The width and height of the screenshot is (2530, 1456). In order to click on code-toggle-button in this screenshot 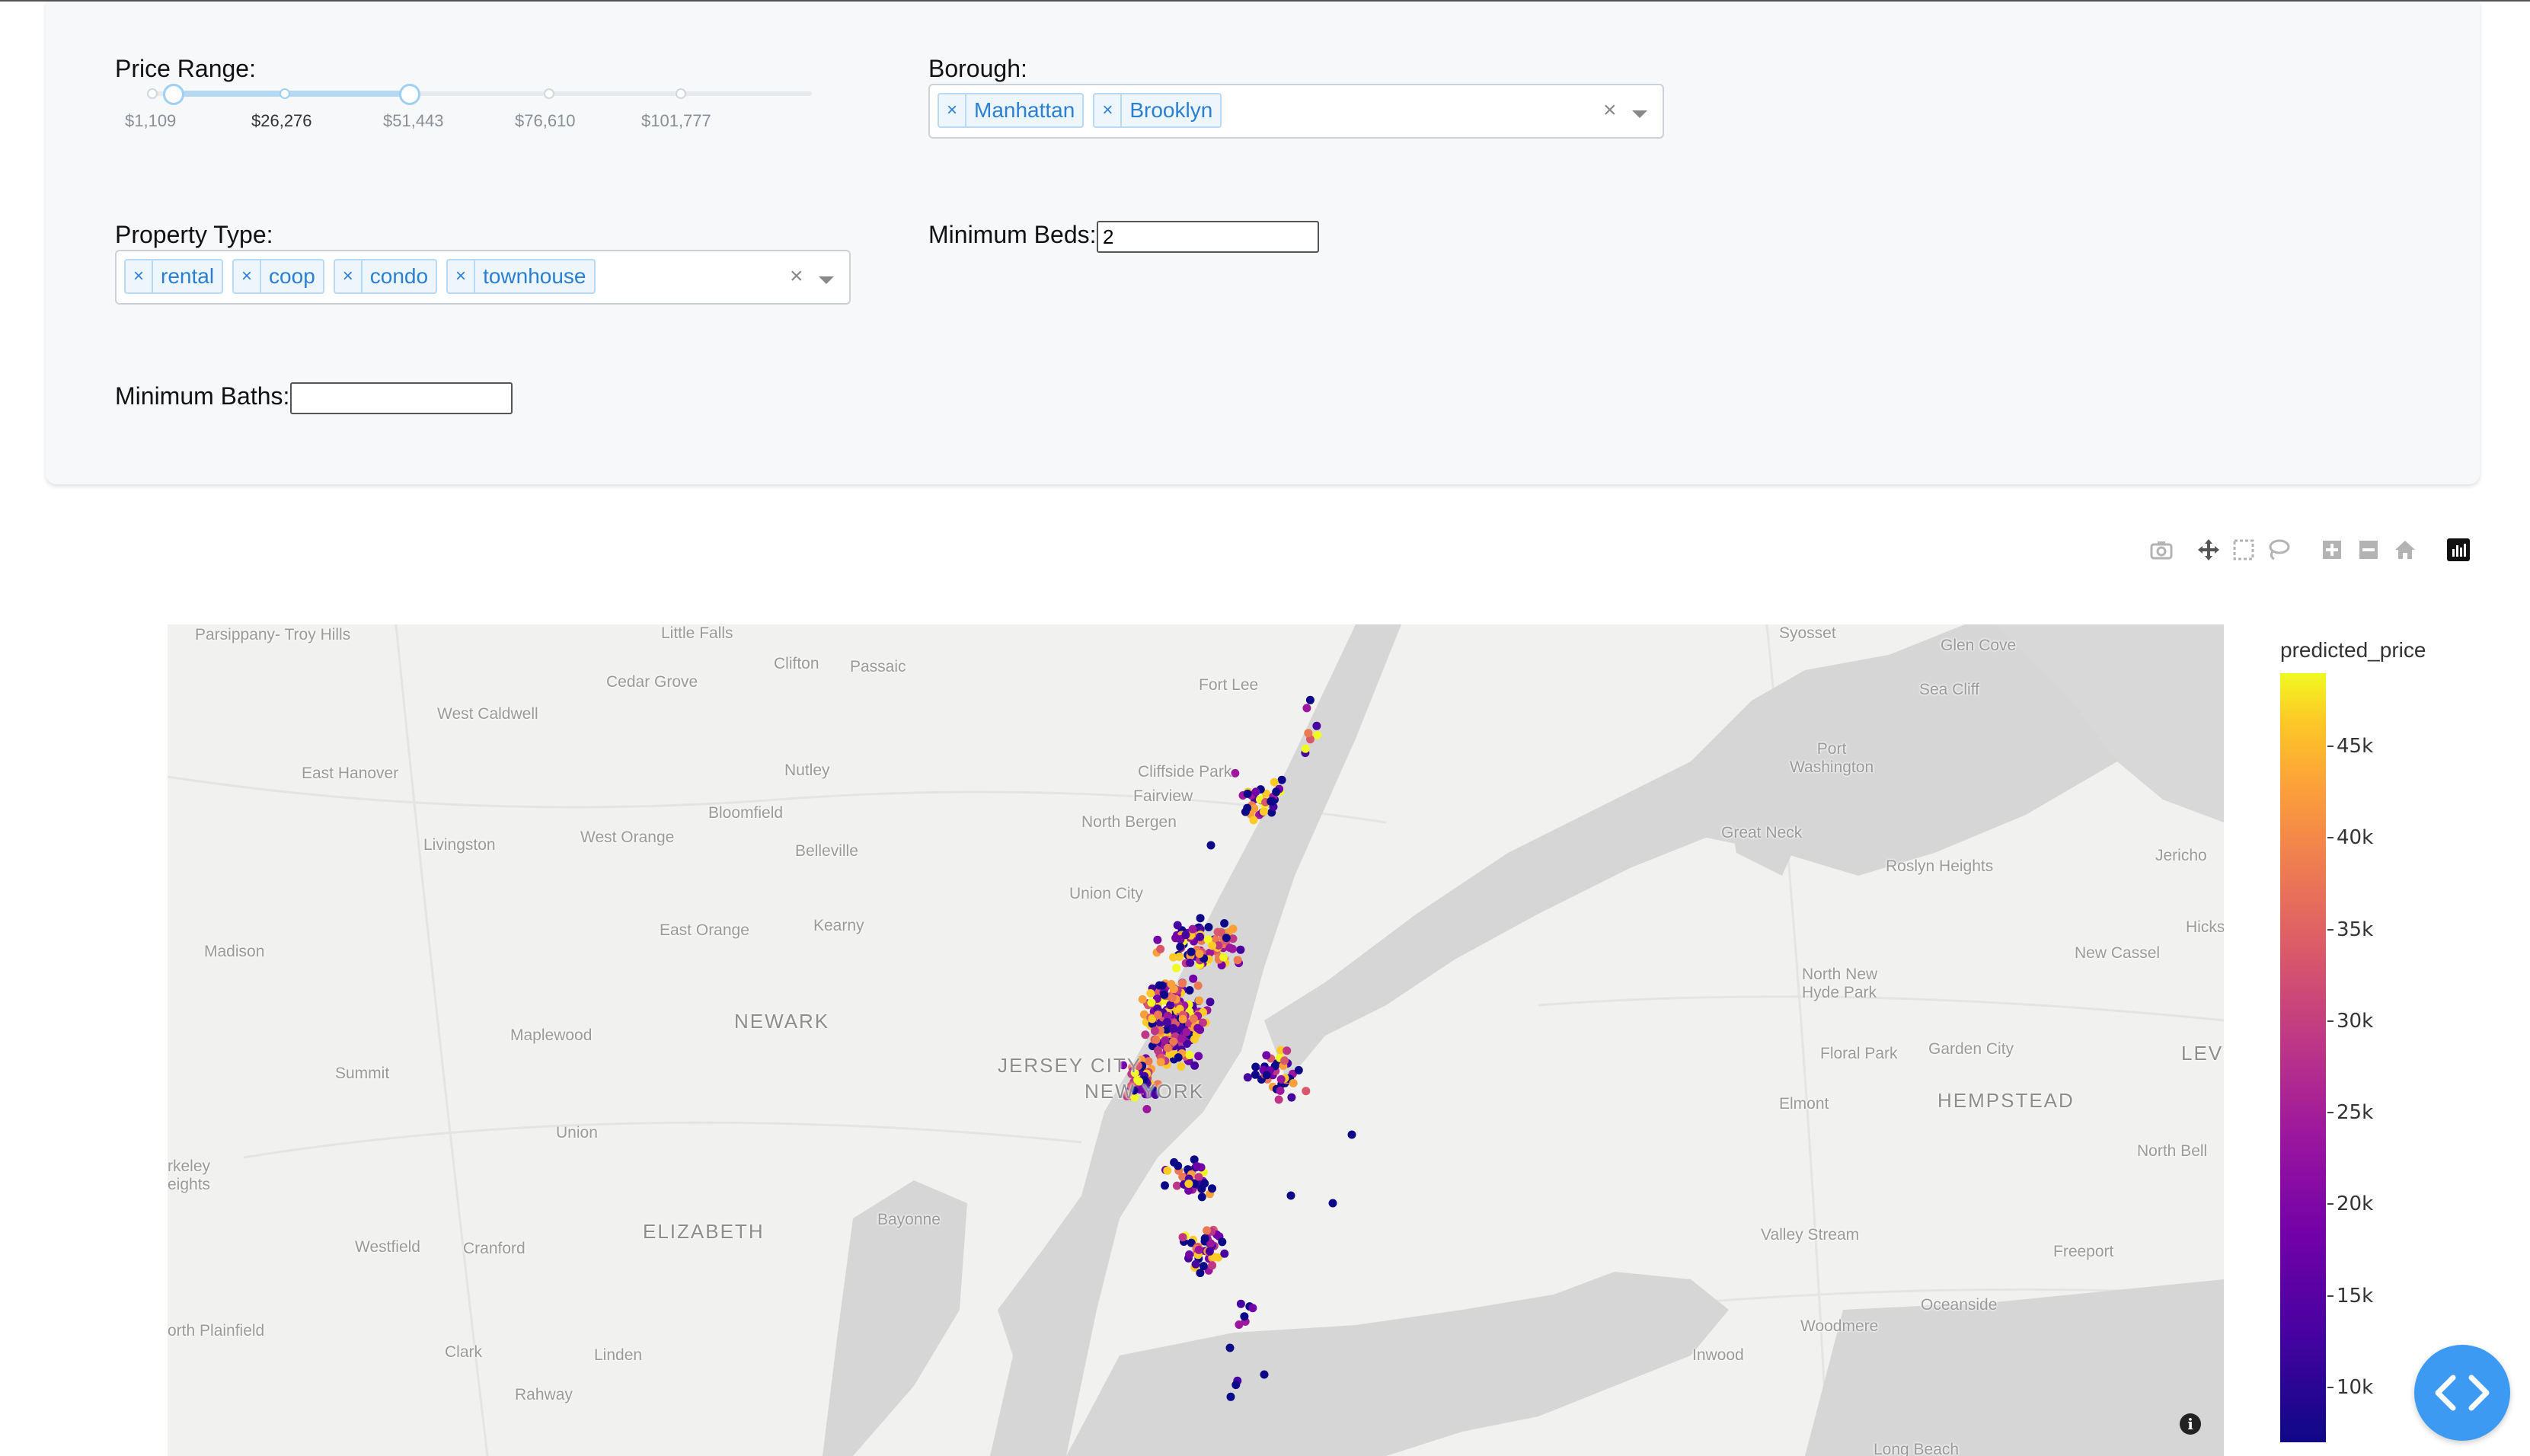, I will do `click(2462, 1393)`.